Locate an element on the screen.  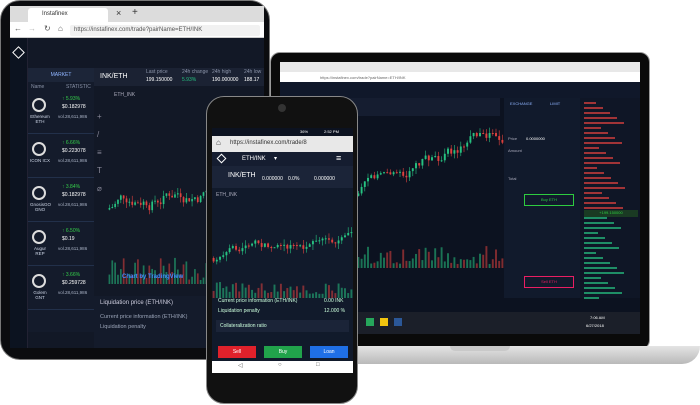
whatsapp-icon is located at coordinates (370, 322).